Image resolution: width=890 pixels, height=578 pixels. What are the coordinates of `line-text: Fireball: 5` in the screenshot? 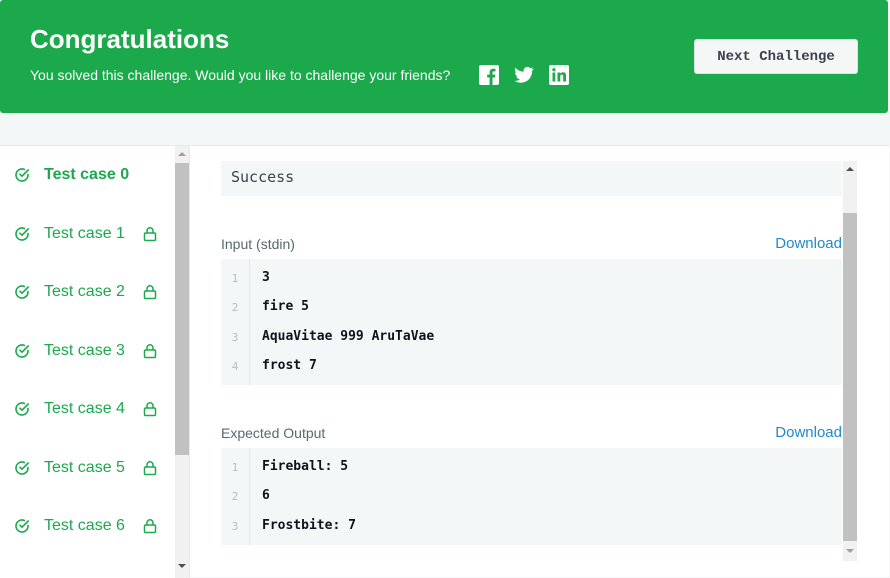 It's located at (305, 466).